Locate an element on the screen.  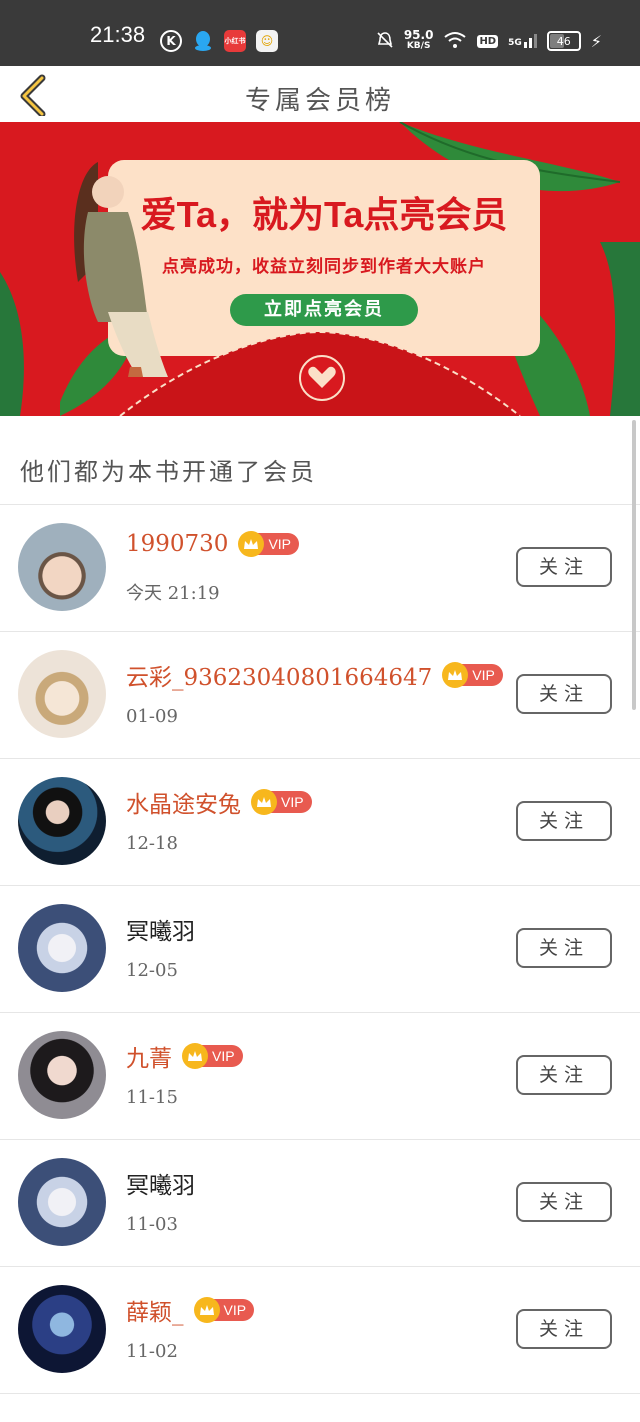
username: 薛颖_ is located at coordinates (155, 1310).